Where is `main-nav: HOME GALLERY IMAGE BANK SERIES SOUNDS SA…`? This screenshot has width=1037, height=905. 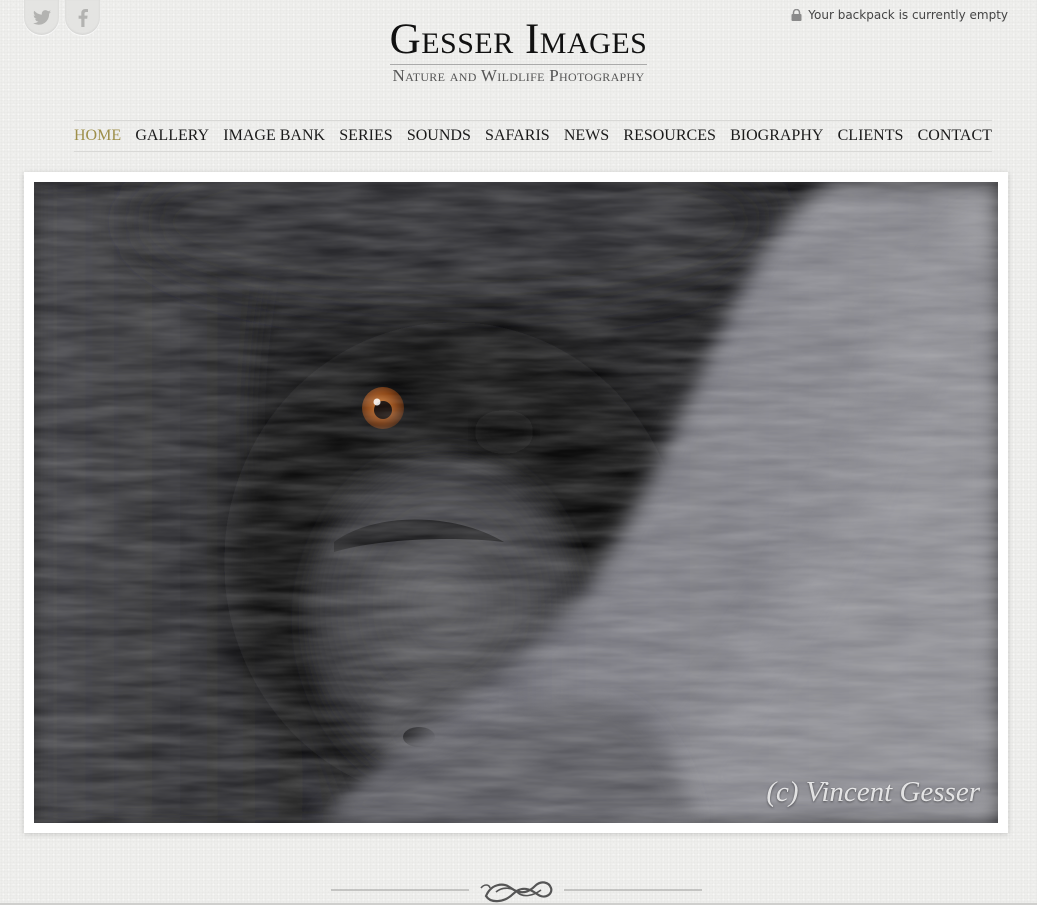
main-nav: HOME GALLERY IMAGE BANK SERIES SOUNDS SA… is located at coordinates (533, 136).